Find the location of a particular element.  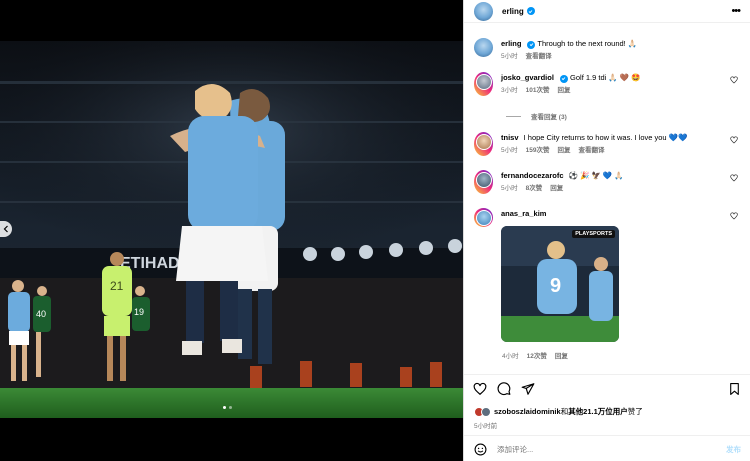

comment-item: fernandocezarofc ⚽ 🎉 🦅 💙 🙏🏻 5小时 8次赞 回复 is located at coordinates (609, 182).